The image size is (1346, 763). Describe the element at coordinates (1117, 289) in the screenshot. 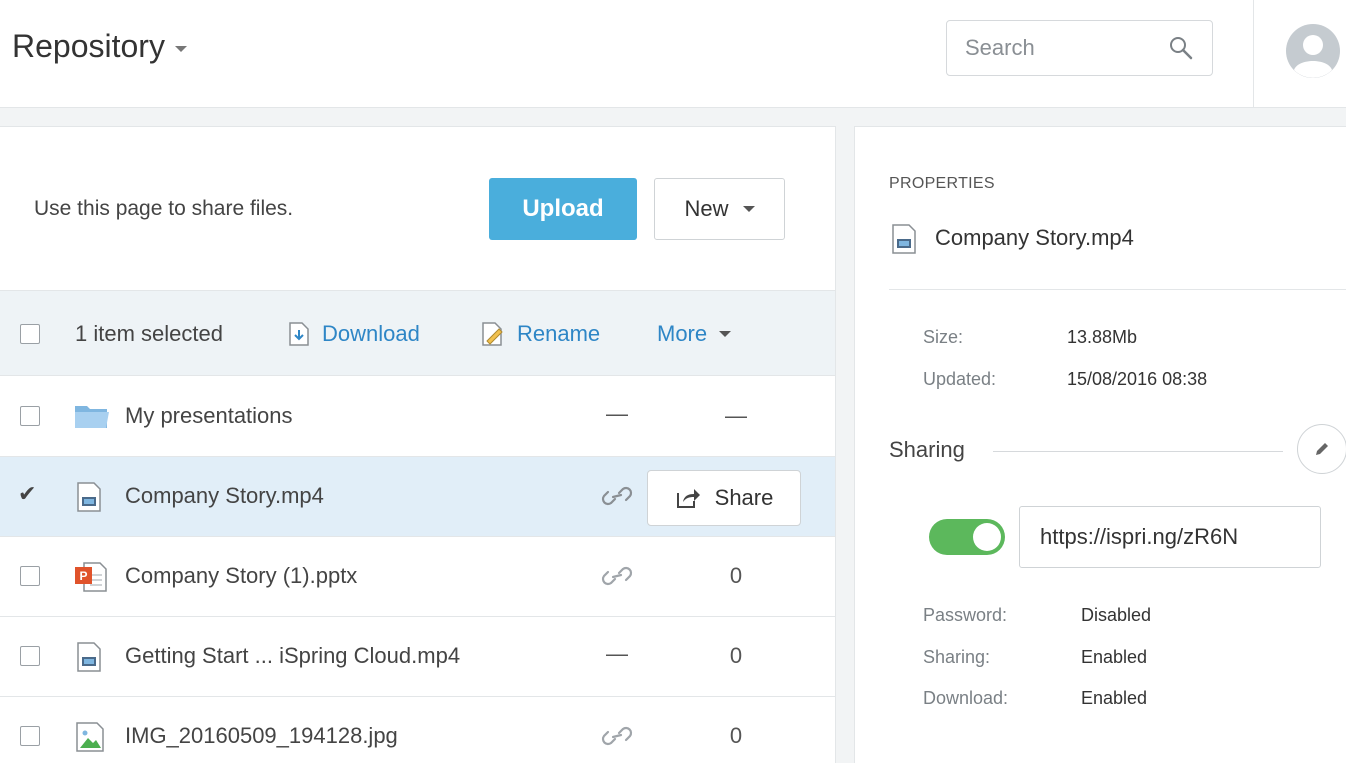

I see `divider` at that location.